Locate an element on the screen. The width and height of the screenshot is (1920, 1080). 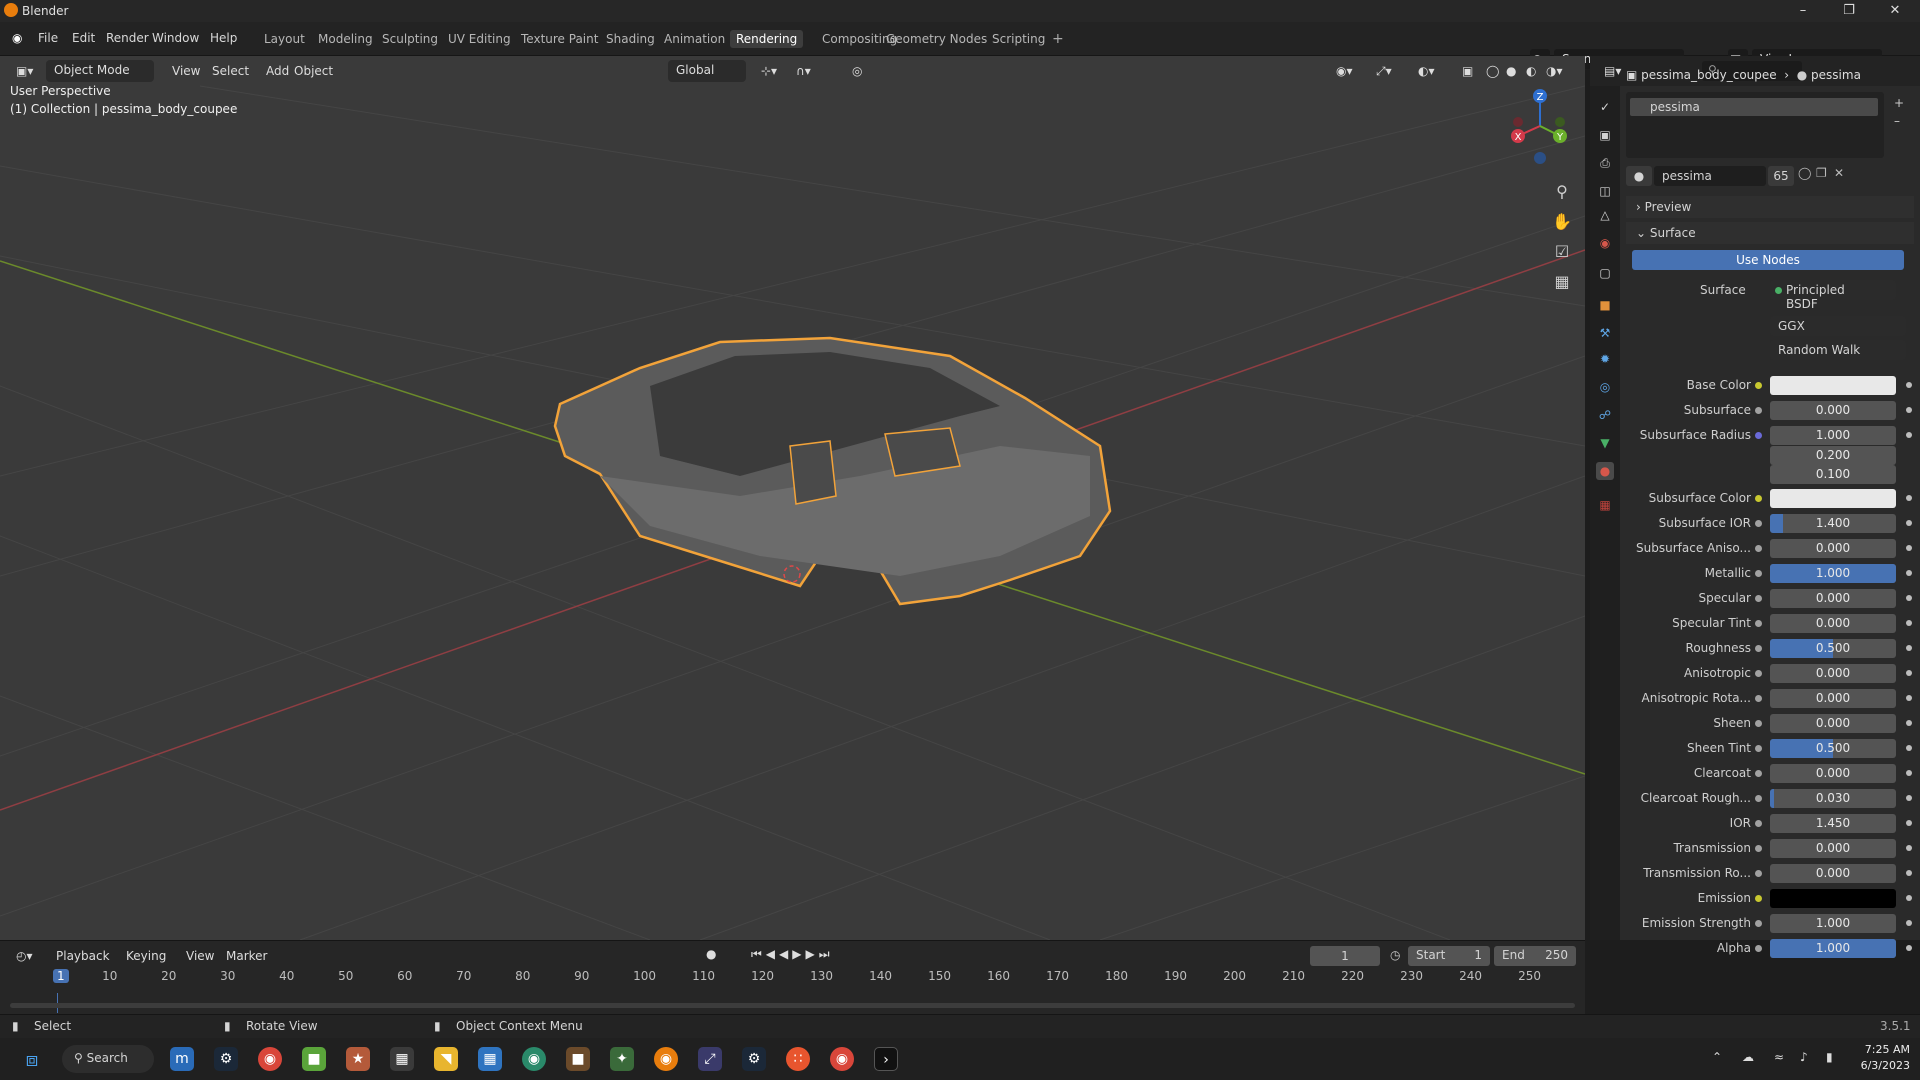
material-browse-icon: ● is located at coordinates (1639, 176).